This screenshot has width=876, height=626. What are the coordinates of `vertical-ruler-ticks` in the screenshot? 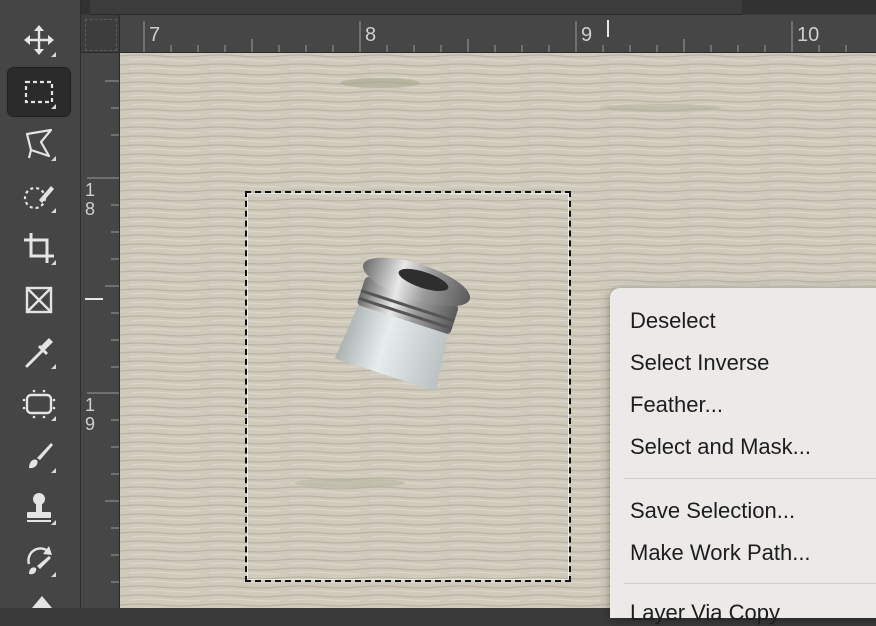 It's located at (102, 331).